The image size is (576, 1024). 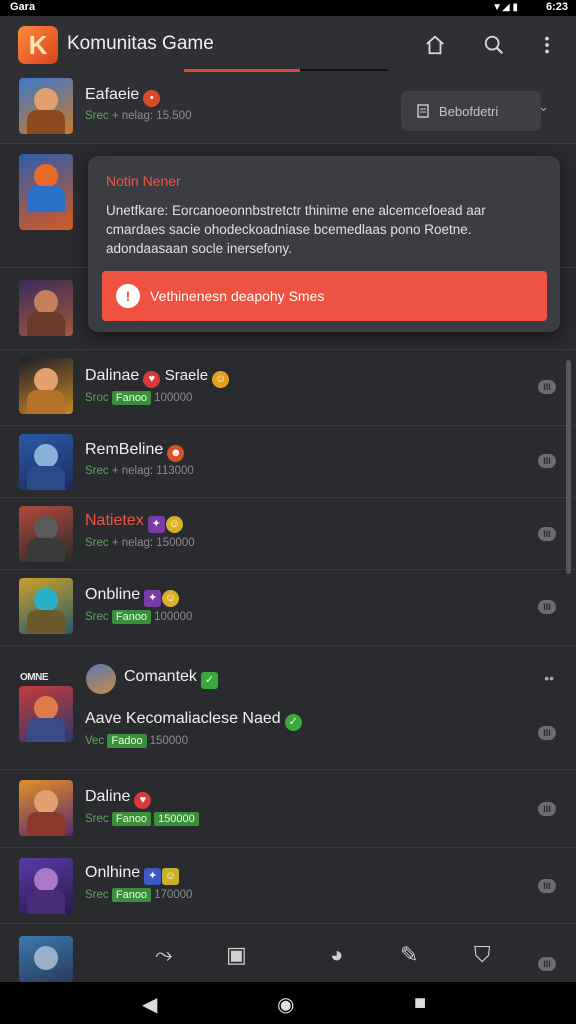 What do you see at coordinates (549, 678) in the screenshot?
I see `more-horiz-icon: ••` at bounding box center [549, 678].